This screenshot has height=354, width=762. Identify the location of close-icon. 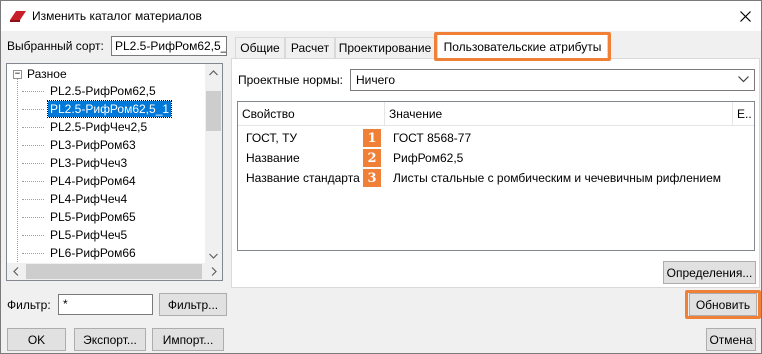
(745, 16).